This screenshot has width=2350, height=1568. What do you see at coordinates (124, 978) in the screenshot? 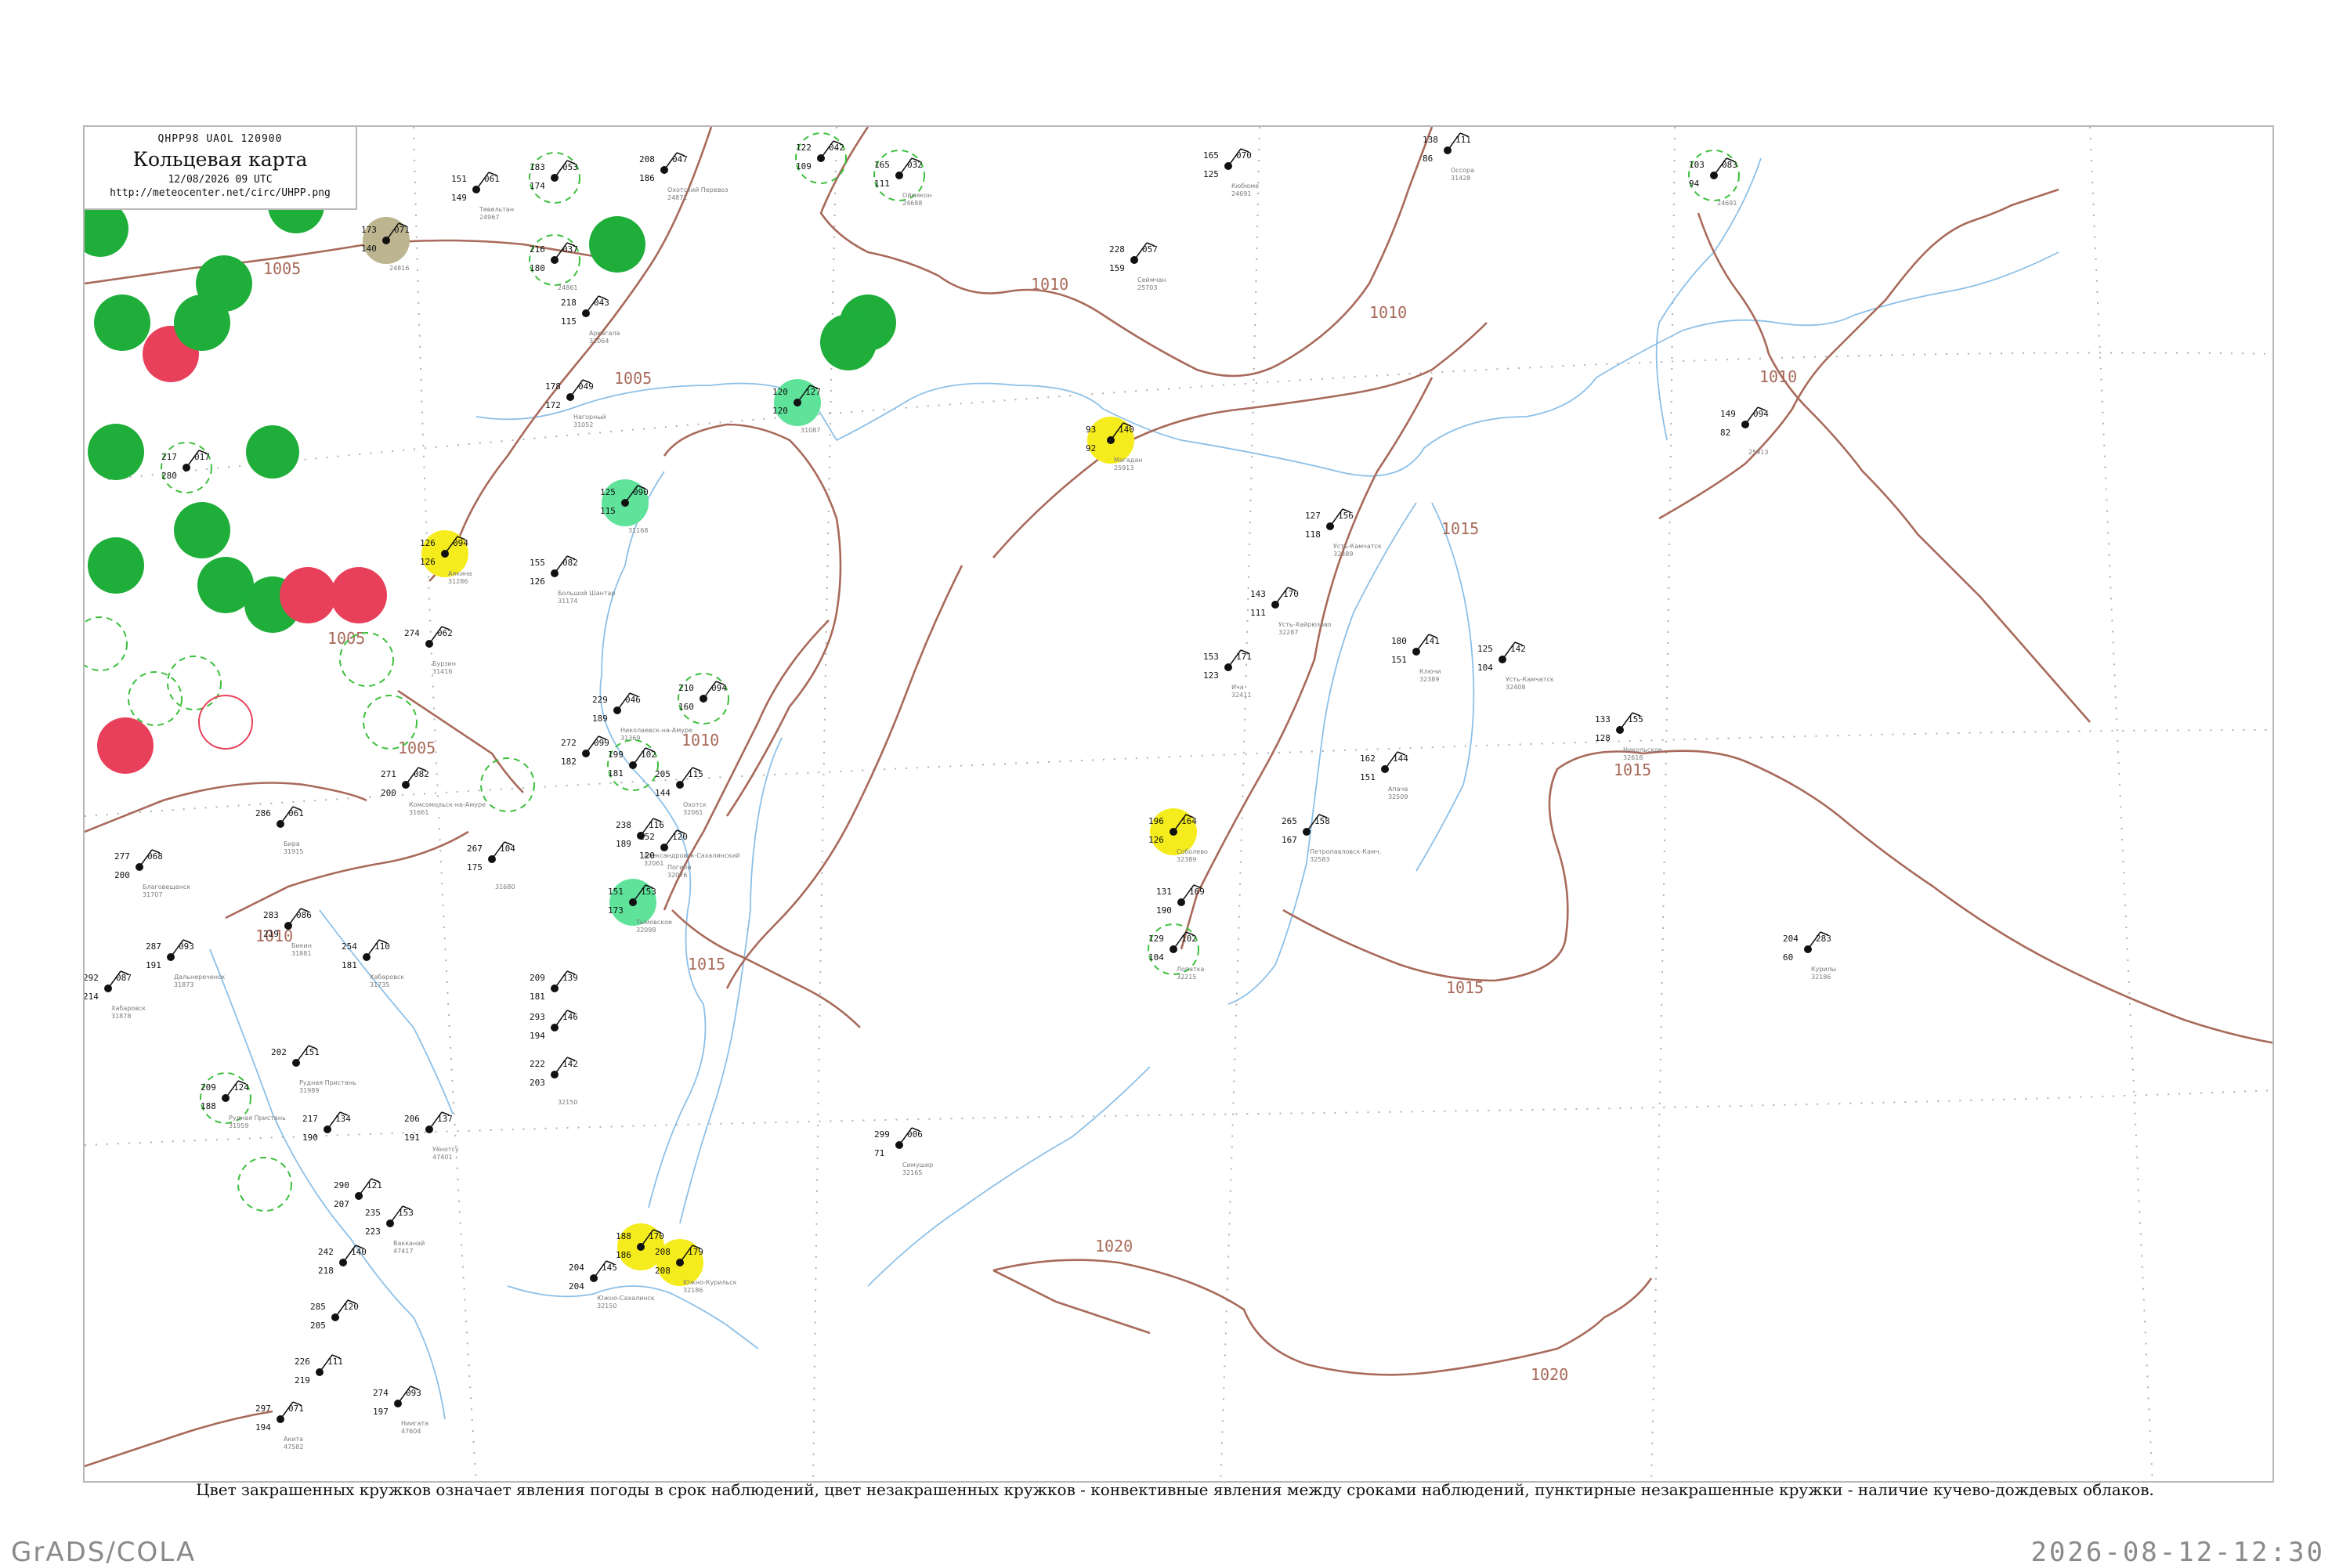
I see `station-pressure: 087` at bounding box center [124, 978].